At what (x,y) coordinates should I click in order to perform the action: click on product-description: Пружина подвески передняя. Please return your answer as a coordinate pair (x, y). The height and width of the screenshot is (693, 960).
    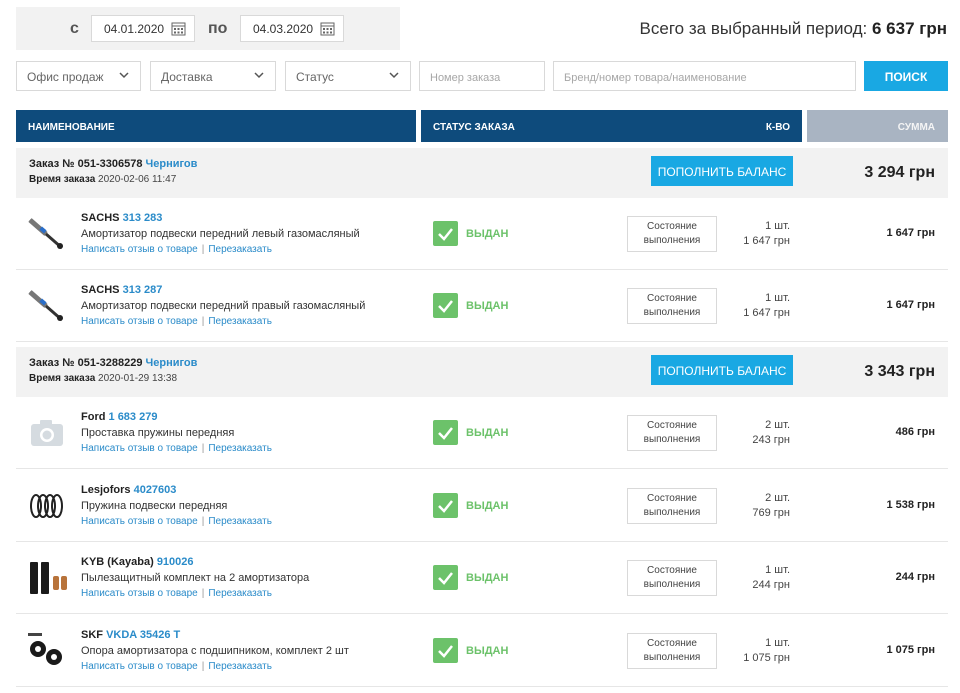
    Looking at the image, I should click on (154, 506).